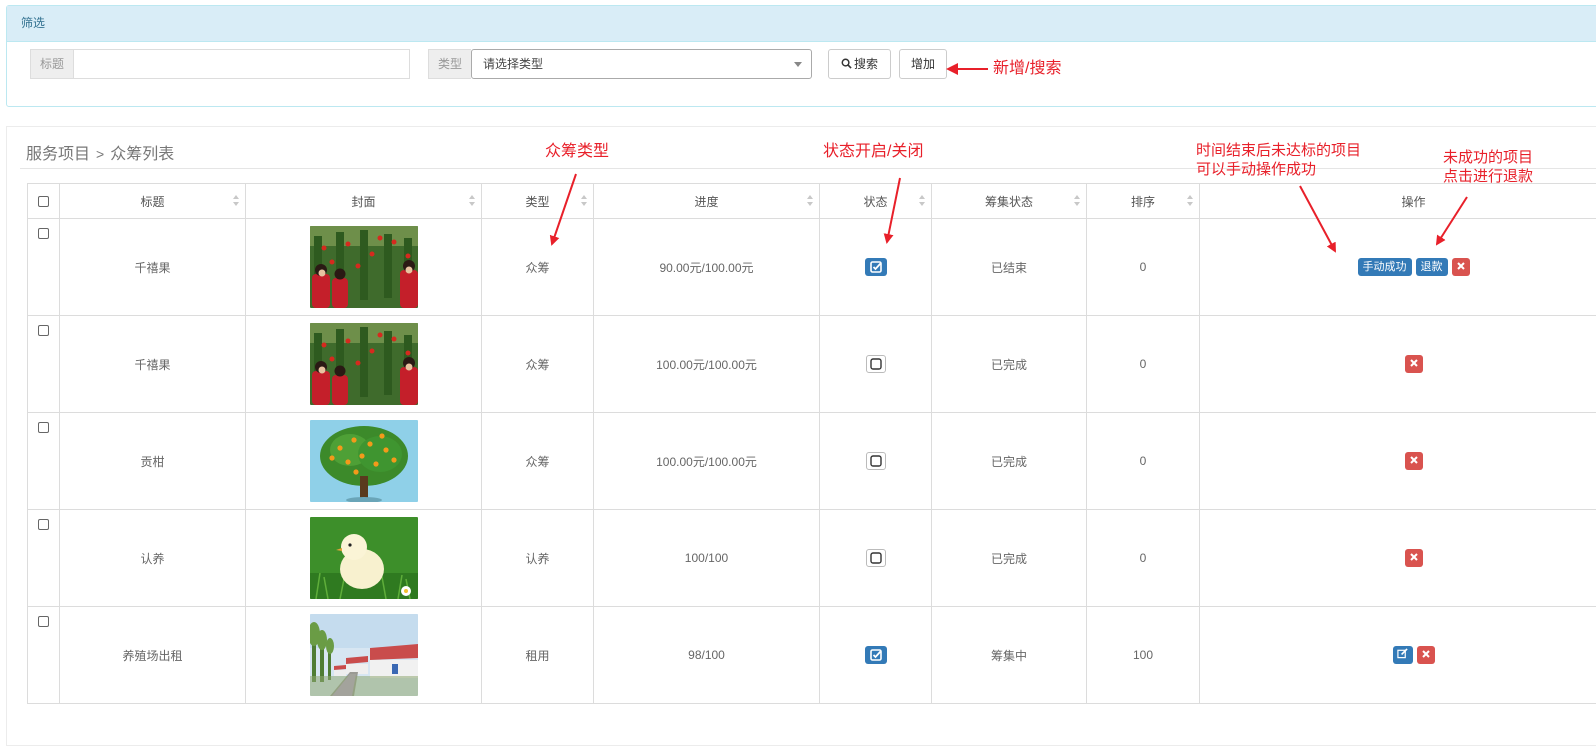 The height and width of the screenshot is (746, 1596). I want to click on title-cell: 贡柑, so click(153, 461).